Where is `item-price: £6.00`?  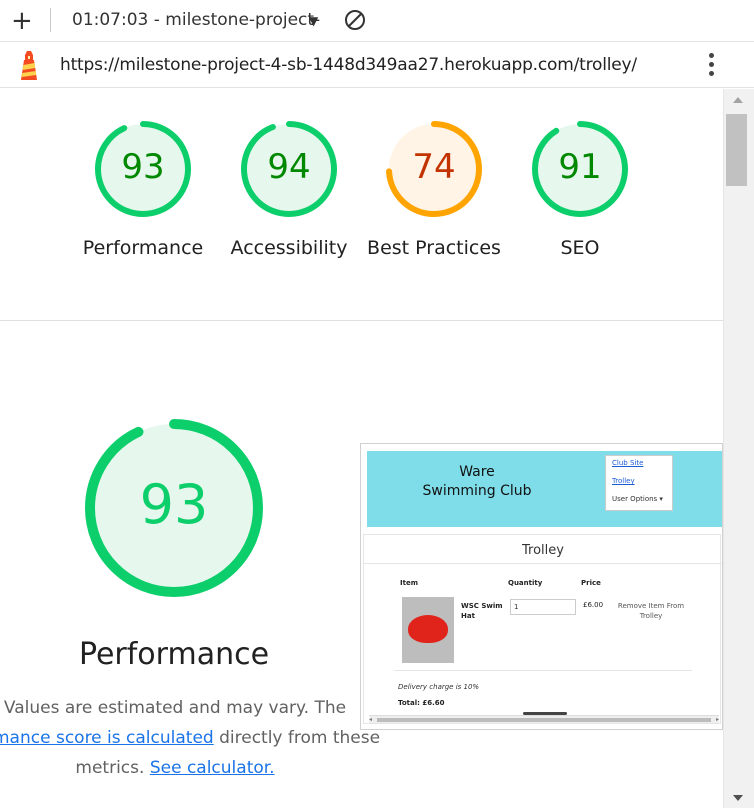
item-price: £6.00 is located at coordinates (593, 605).